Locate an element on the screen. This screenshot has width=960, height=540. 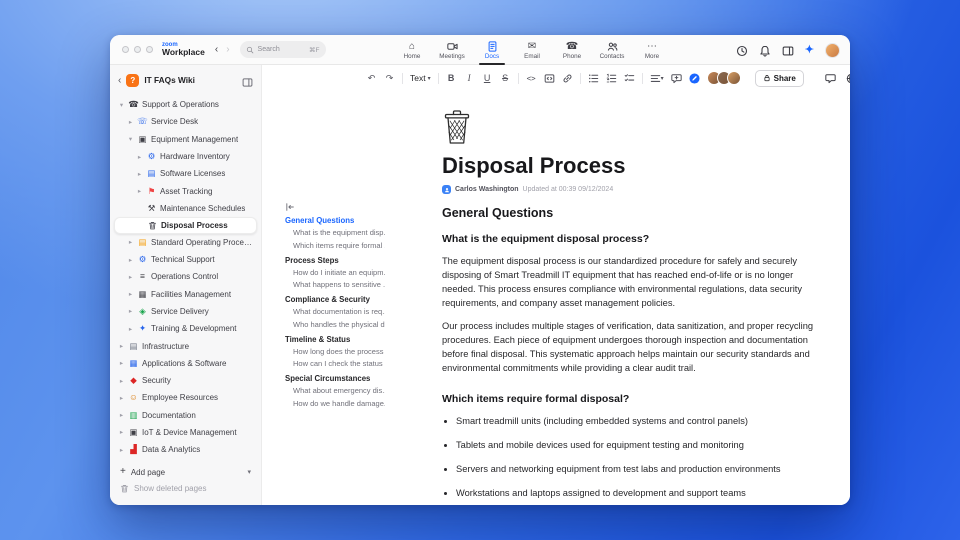
document-trash-icon is located at coordinates (457, 127).